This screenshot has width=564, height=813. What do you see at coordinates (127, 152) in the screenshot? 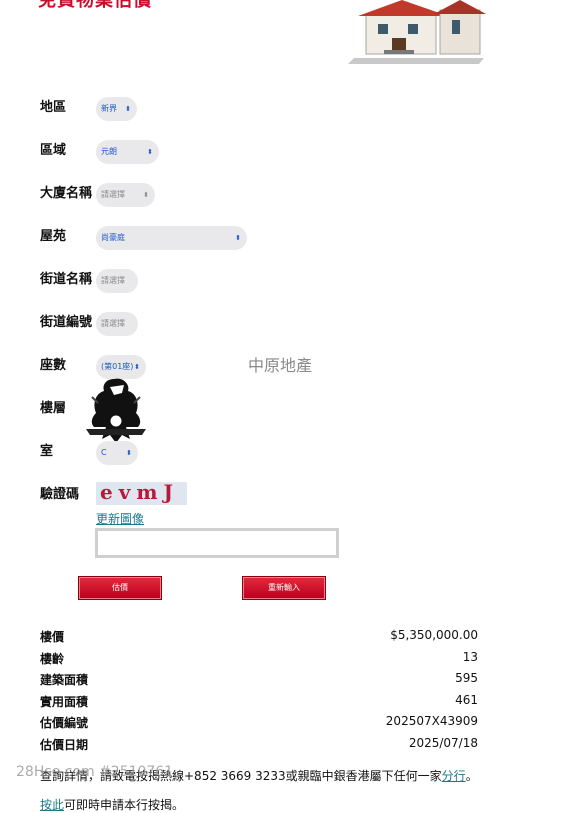
I see `area-select: 元朗 ⬍` at bounding box center [127, 152].